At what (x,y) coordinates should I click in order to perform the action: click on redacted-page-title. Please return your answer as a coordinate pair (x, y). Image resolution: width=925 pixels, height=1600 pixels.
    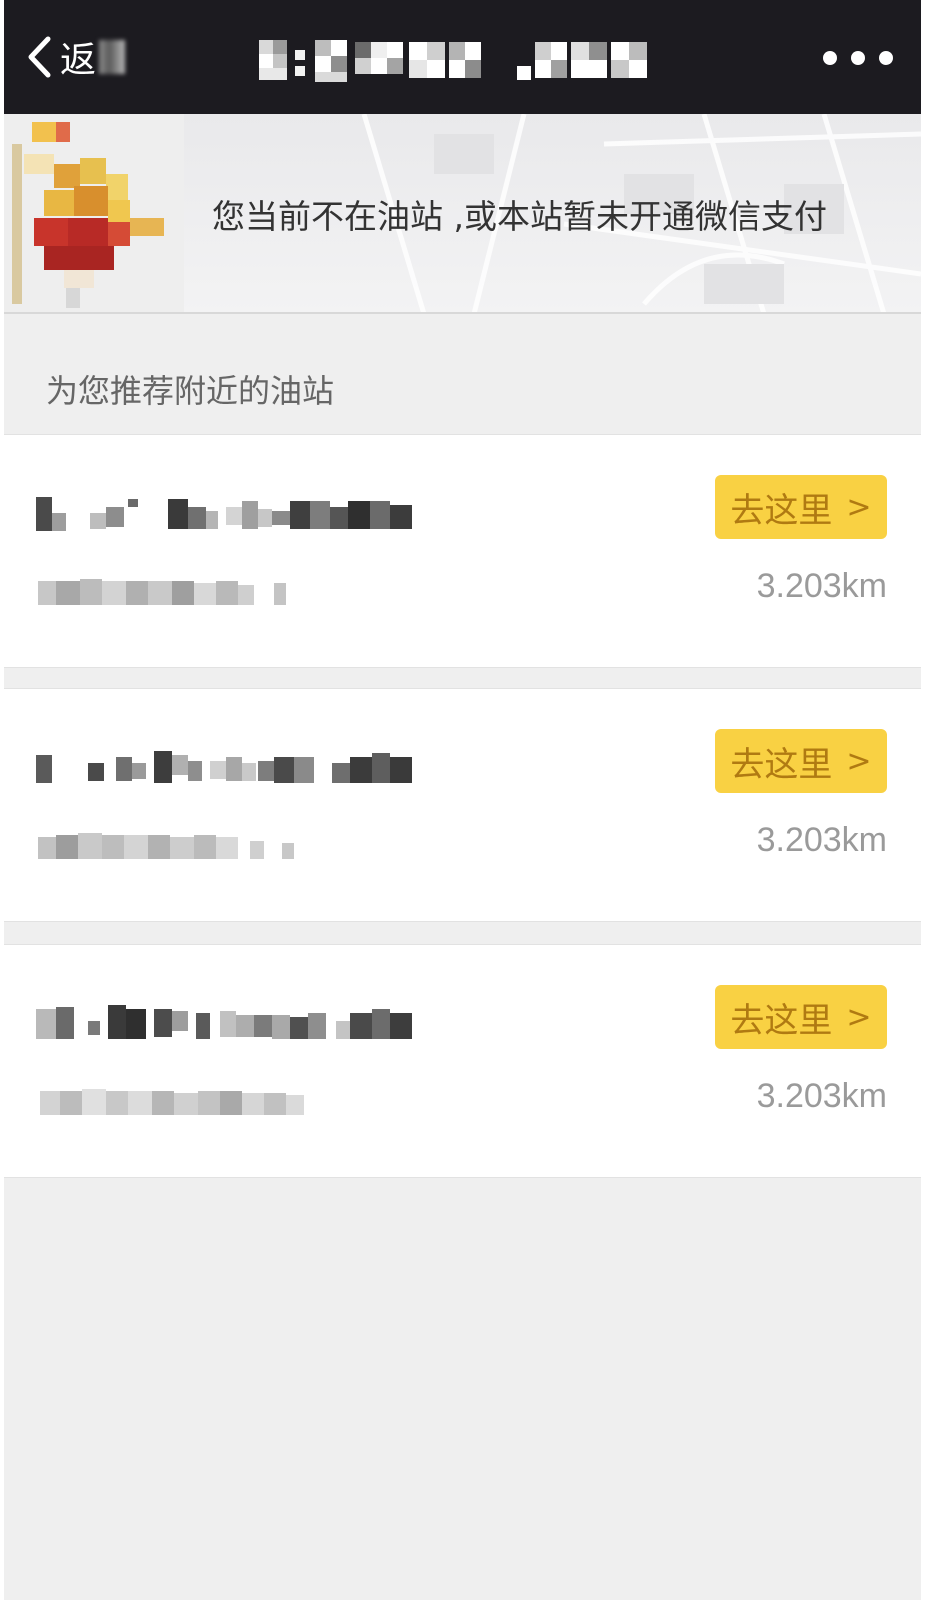
    Looking at the image, I should click on (453, 61).